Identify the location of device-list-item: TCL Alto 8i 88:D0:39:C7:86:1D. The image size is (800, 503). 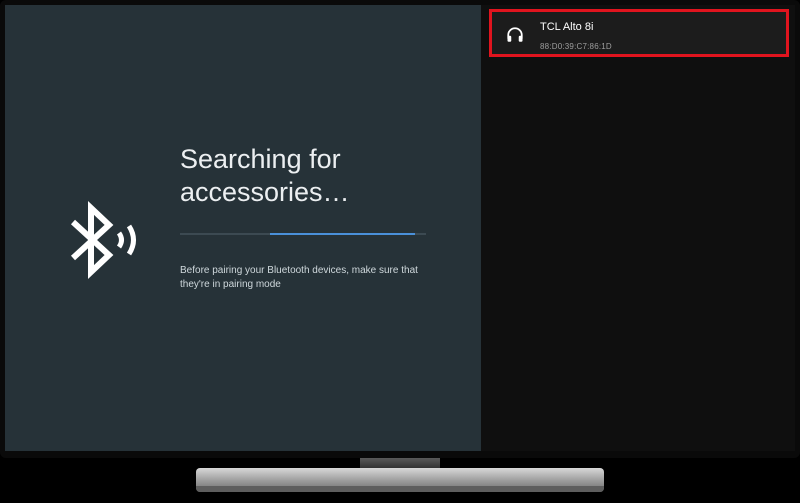
(639, 33).